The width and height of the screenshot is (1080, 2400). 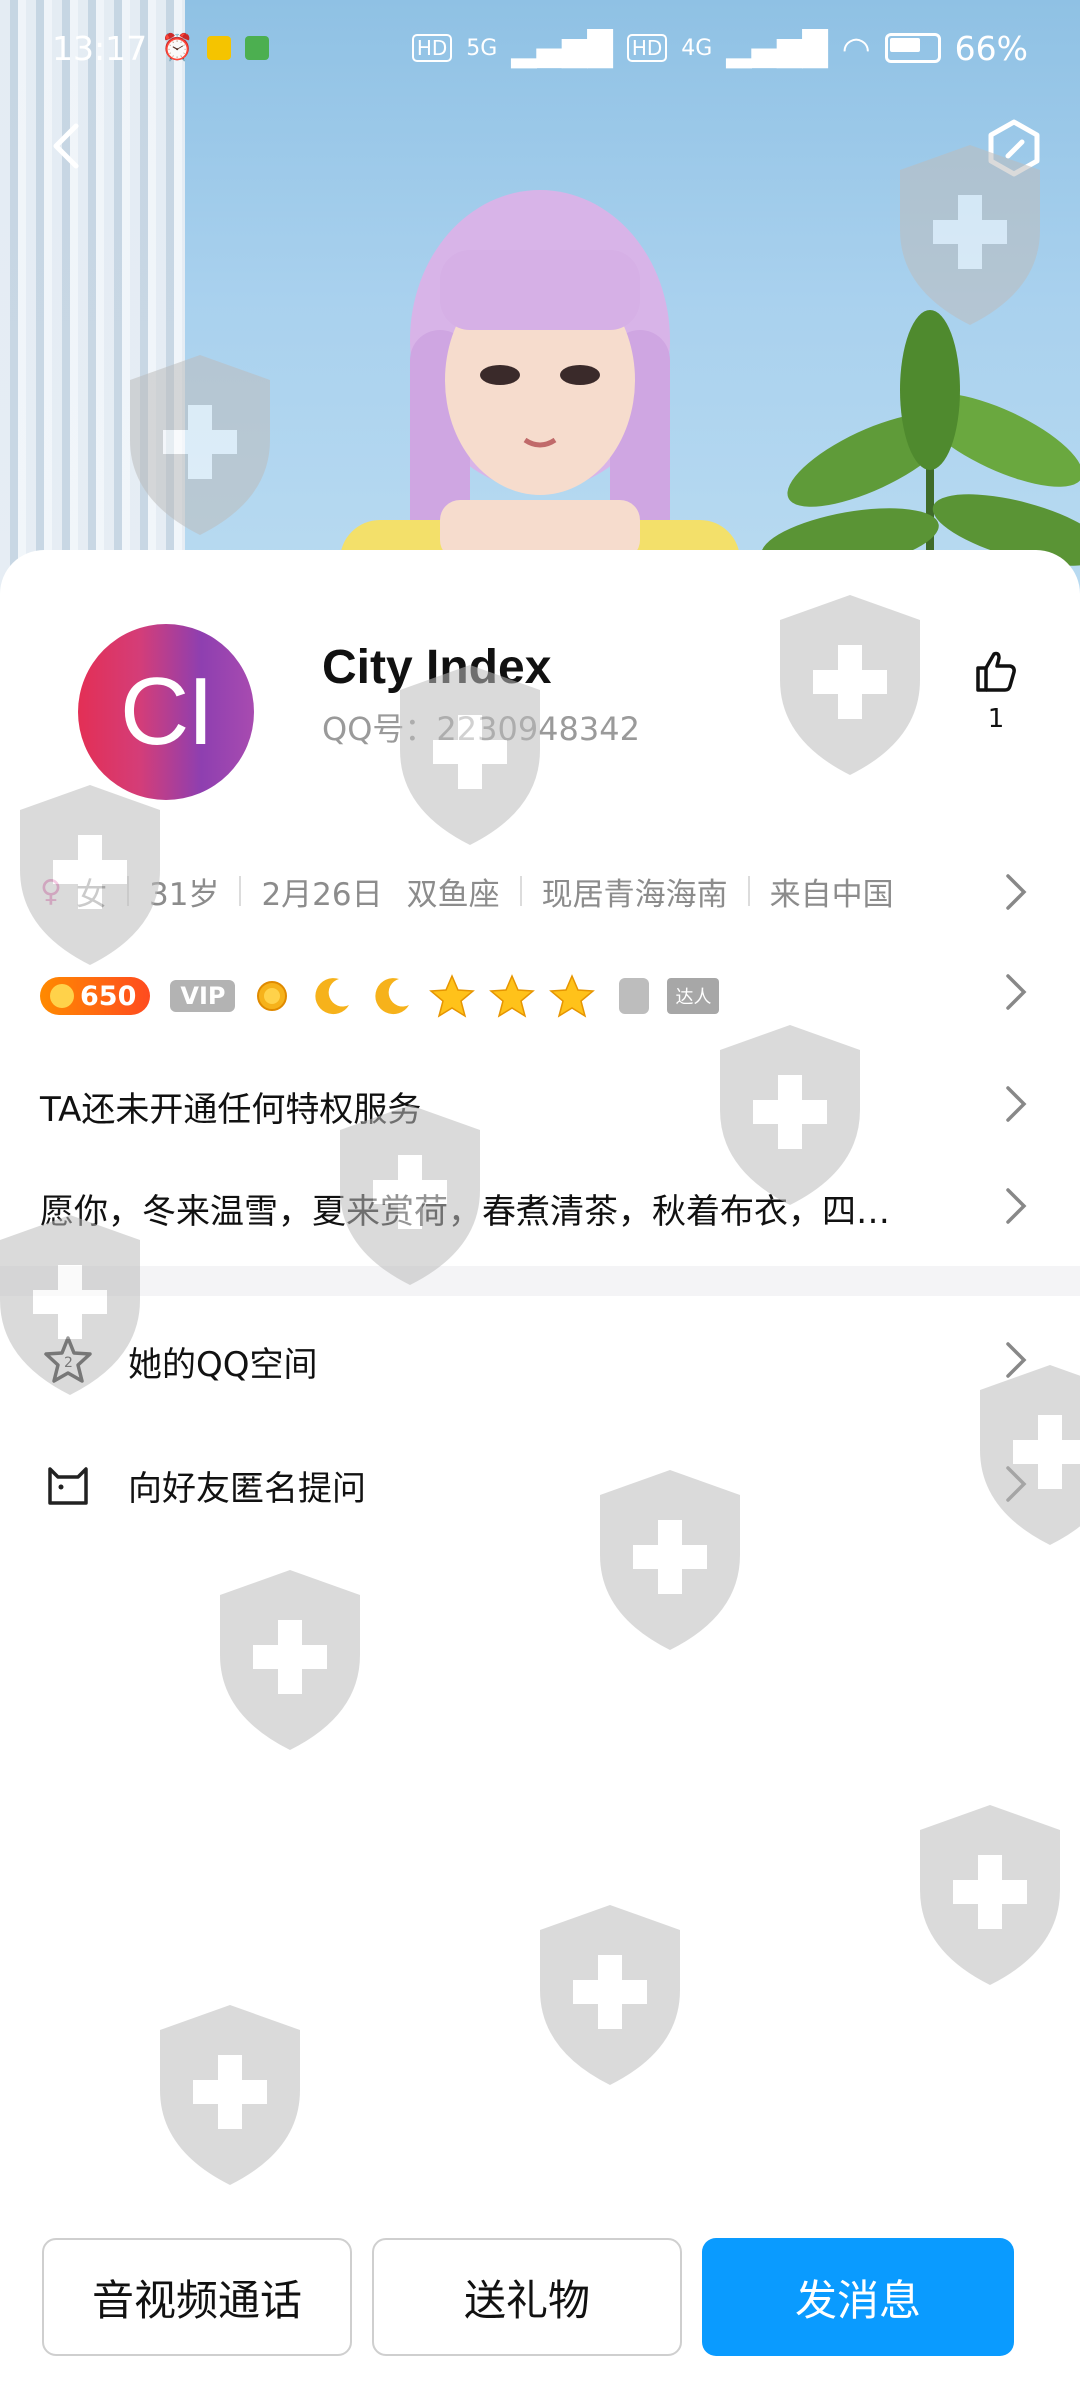 What do you see at coordinates (540, 1281) in the screenshot?
I see `section-divider` at bounding box center [540, 1281].